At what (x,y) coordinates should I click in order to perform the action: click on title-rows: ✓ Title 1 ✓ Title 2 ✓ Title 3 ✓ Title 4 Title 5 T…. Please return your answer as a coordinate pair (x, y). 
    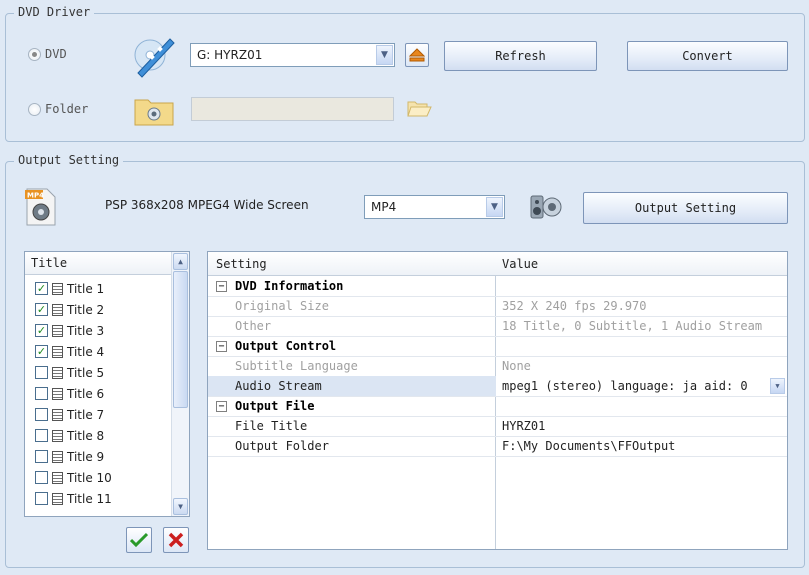
    Looking at the image, I should click on (107, 392).